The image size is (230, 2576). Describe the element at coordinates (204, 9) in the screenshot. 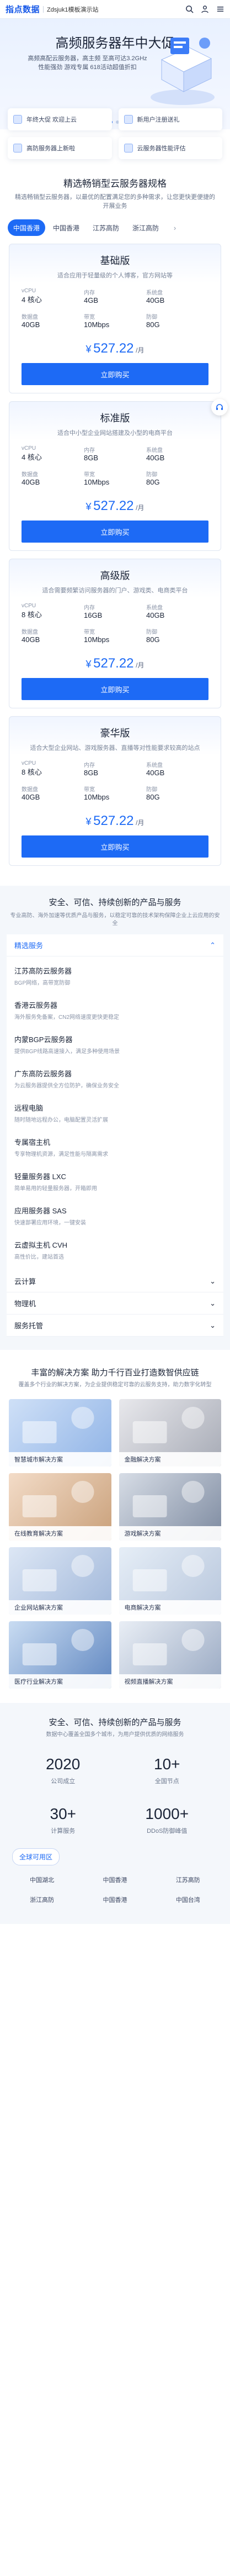

I see `user-icon` at that location.